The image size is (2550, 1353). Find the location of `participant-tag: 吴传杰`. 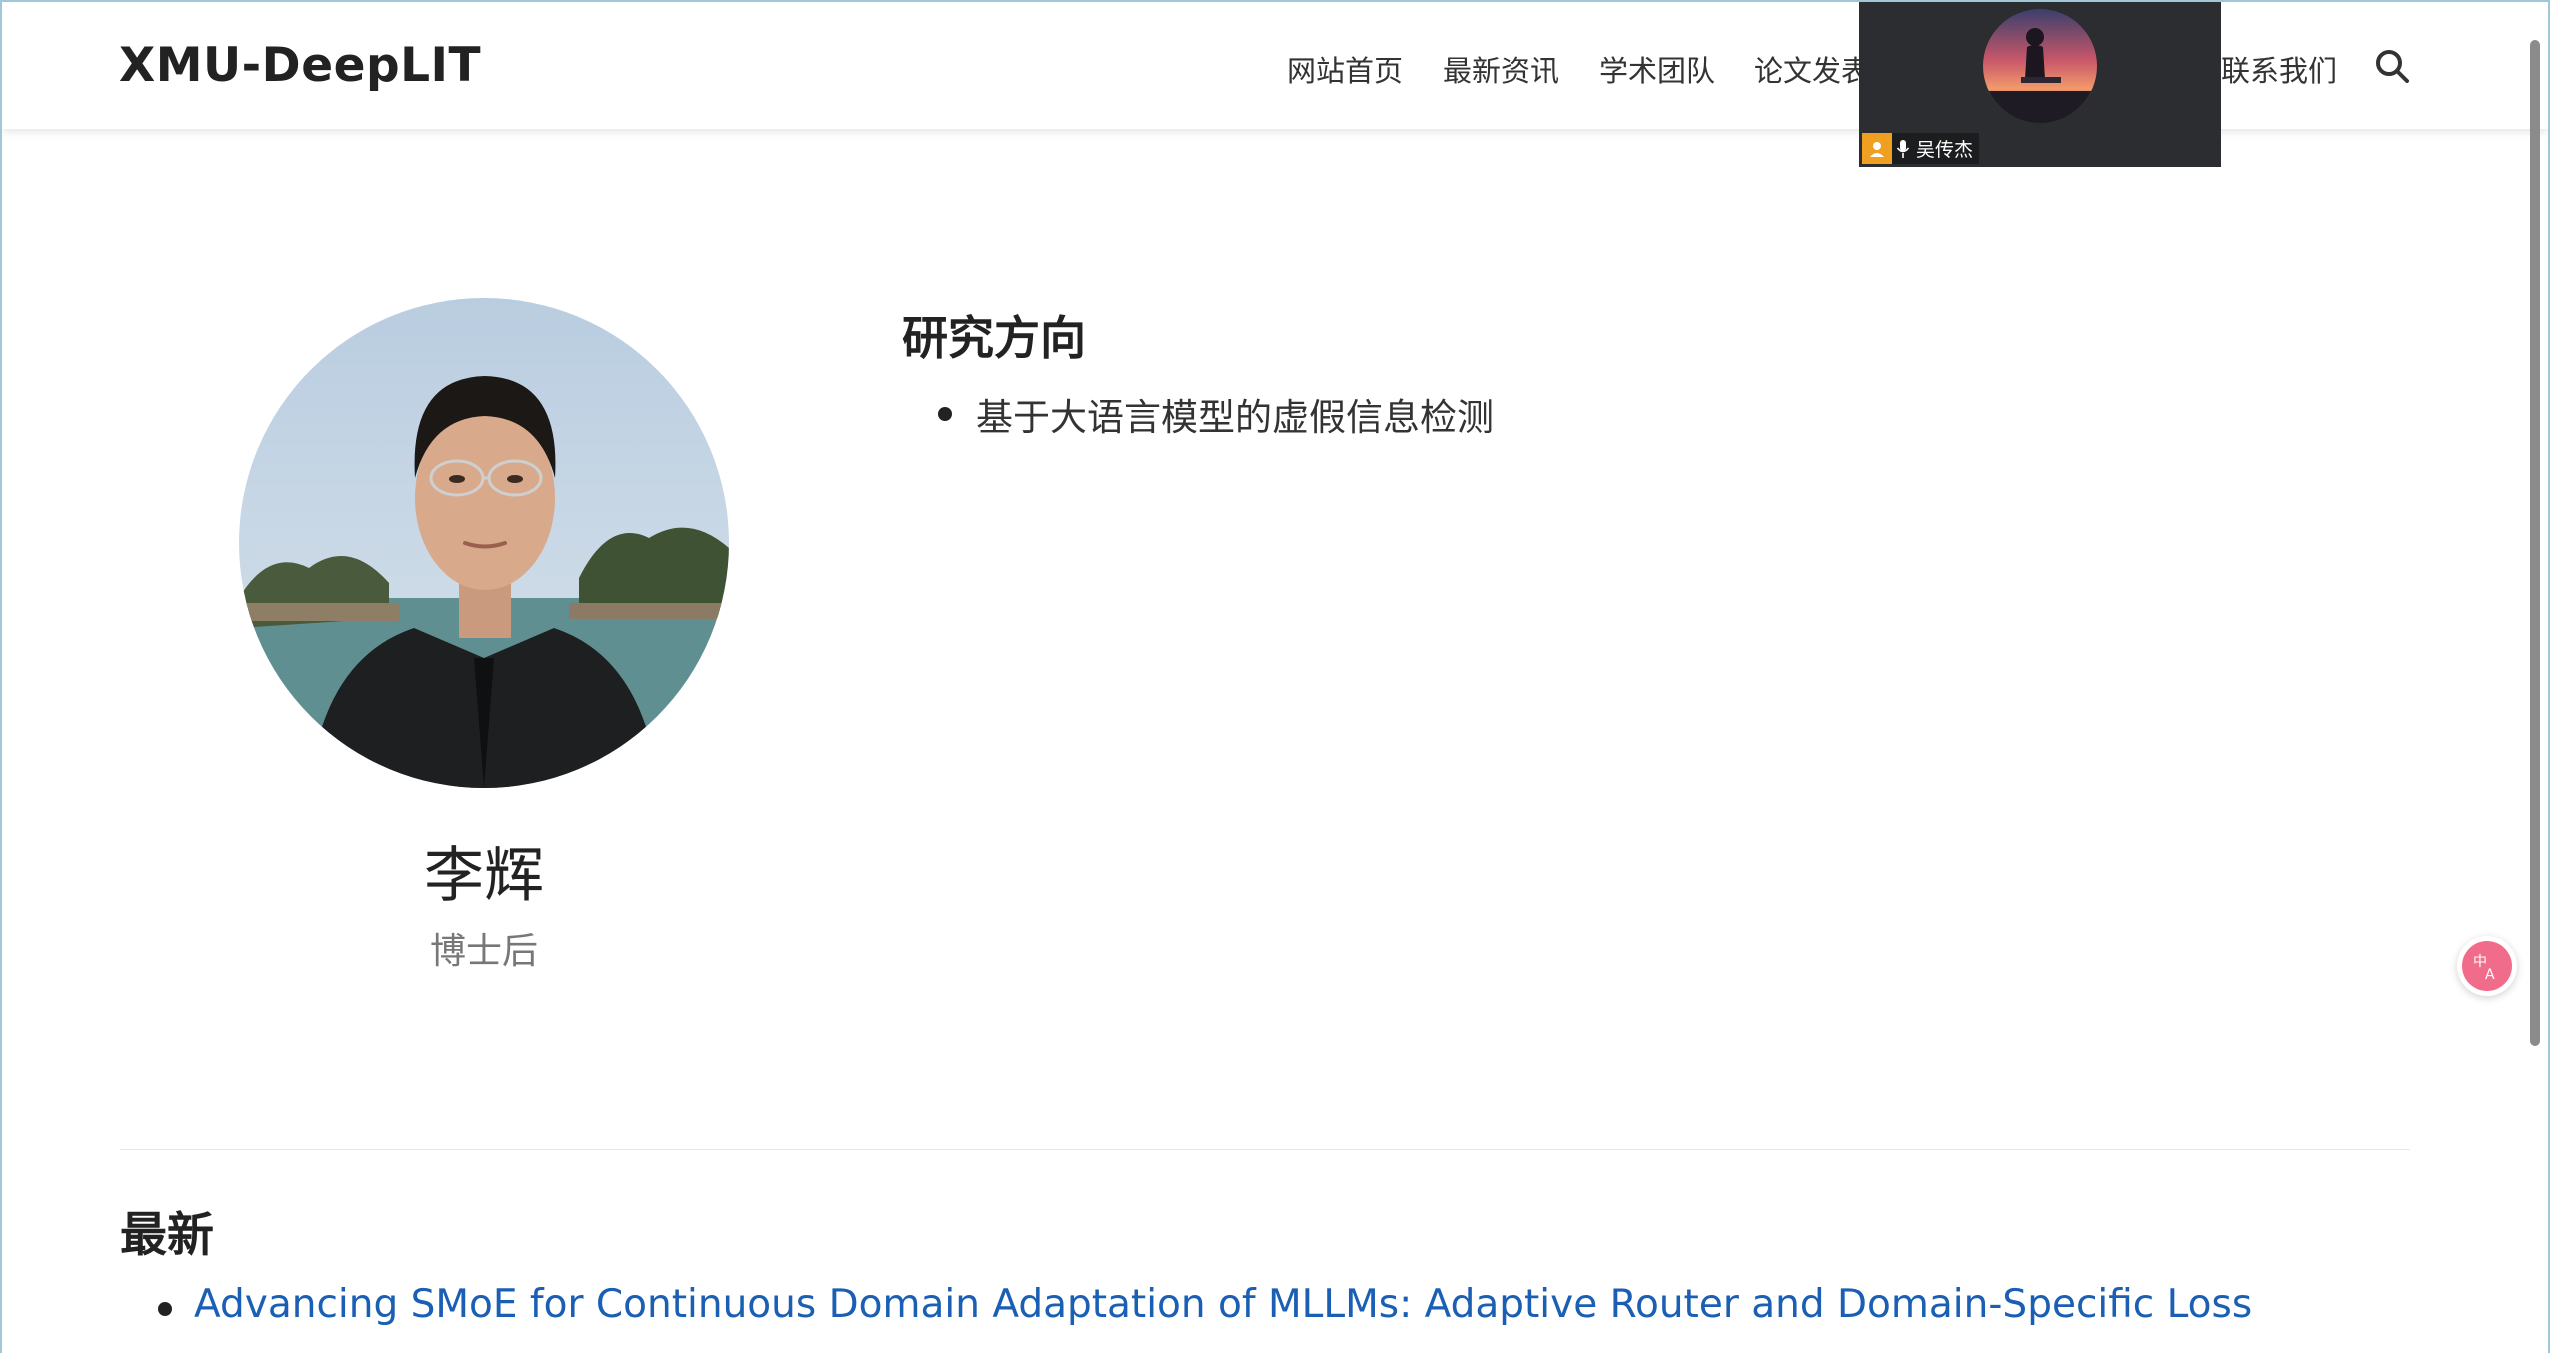

participant-tag: 吴传杰 is located at coordinates (1921, 148).